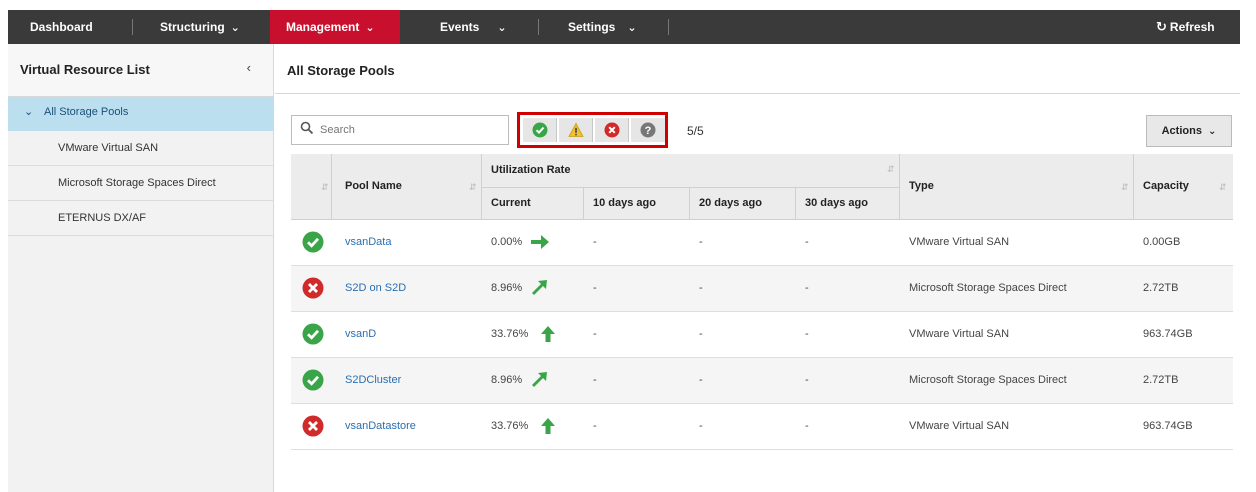  I want to click on utilization-current: 8.96%, so click(507, 288).